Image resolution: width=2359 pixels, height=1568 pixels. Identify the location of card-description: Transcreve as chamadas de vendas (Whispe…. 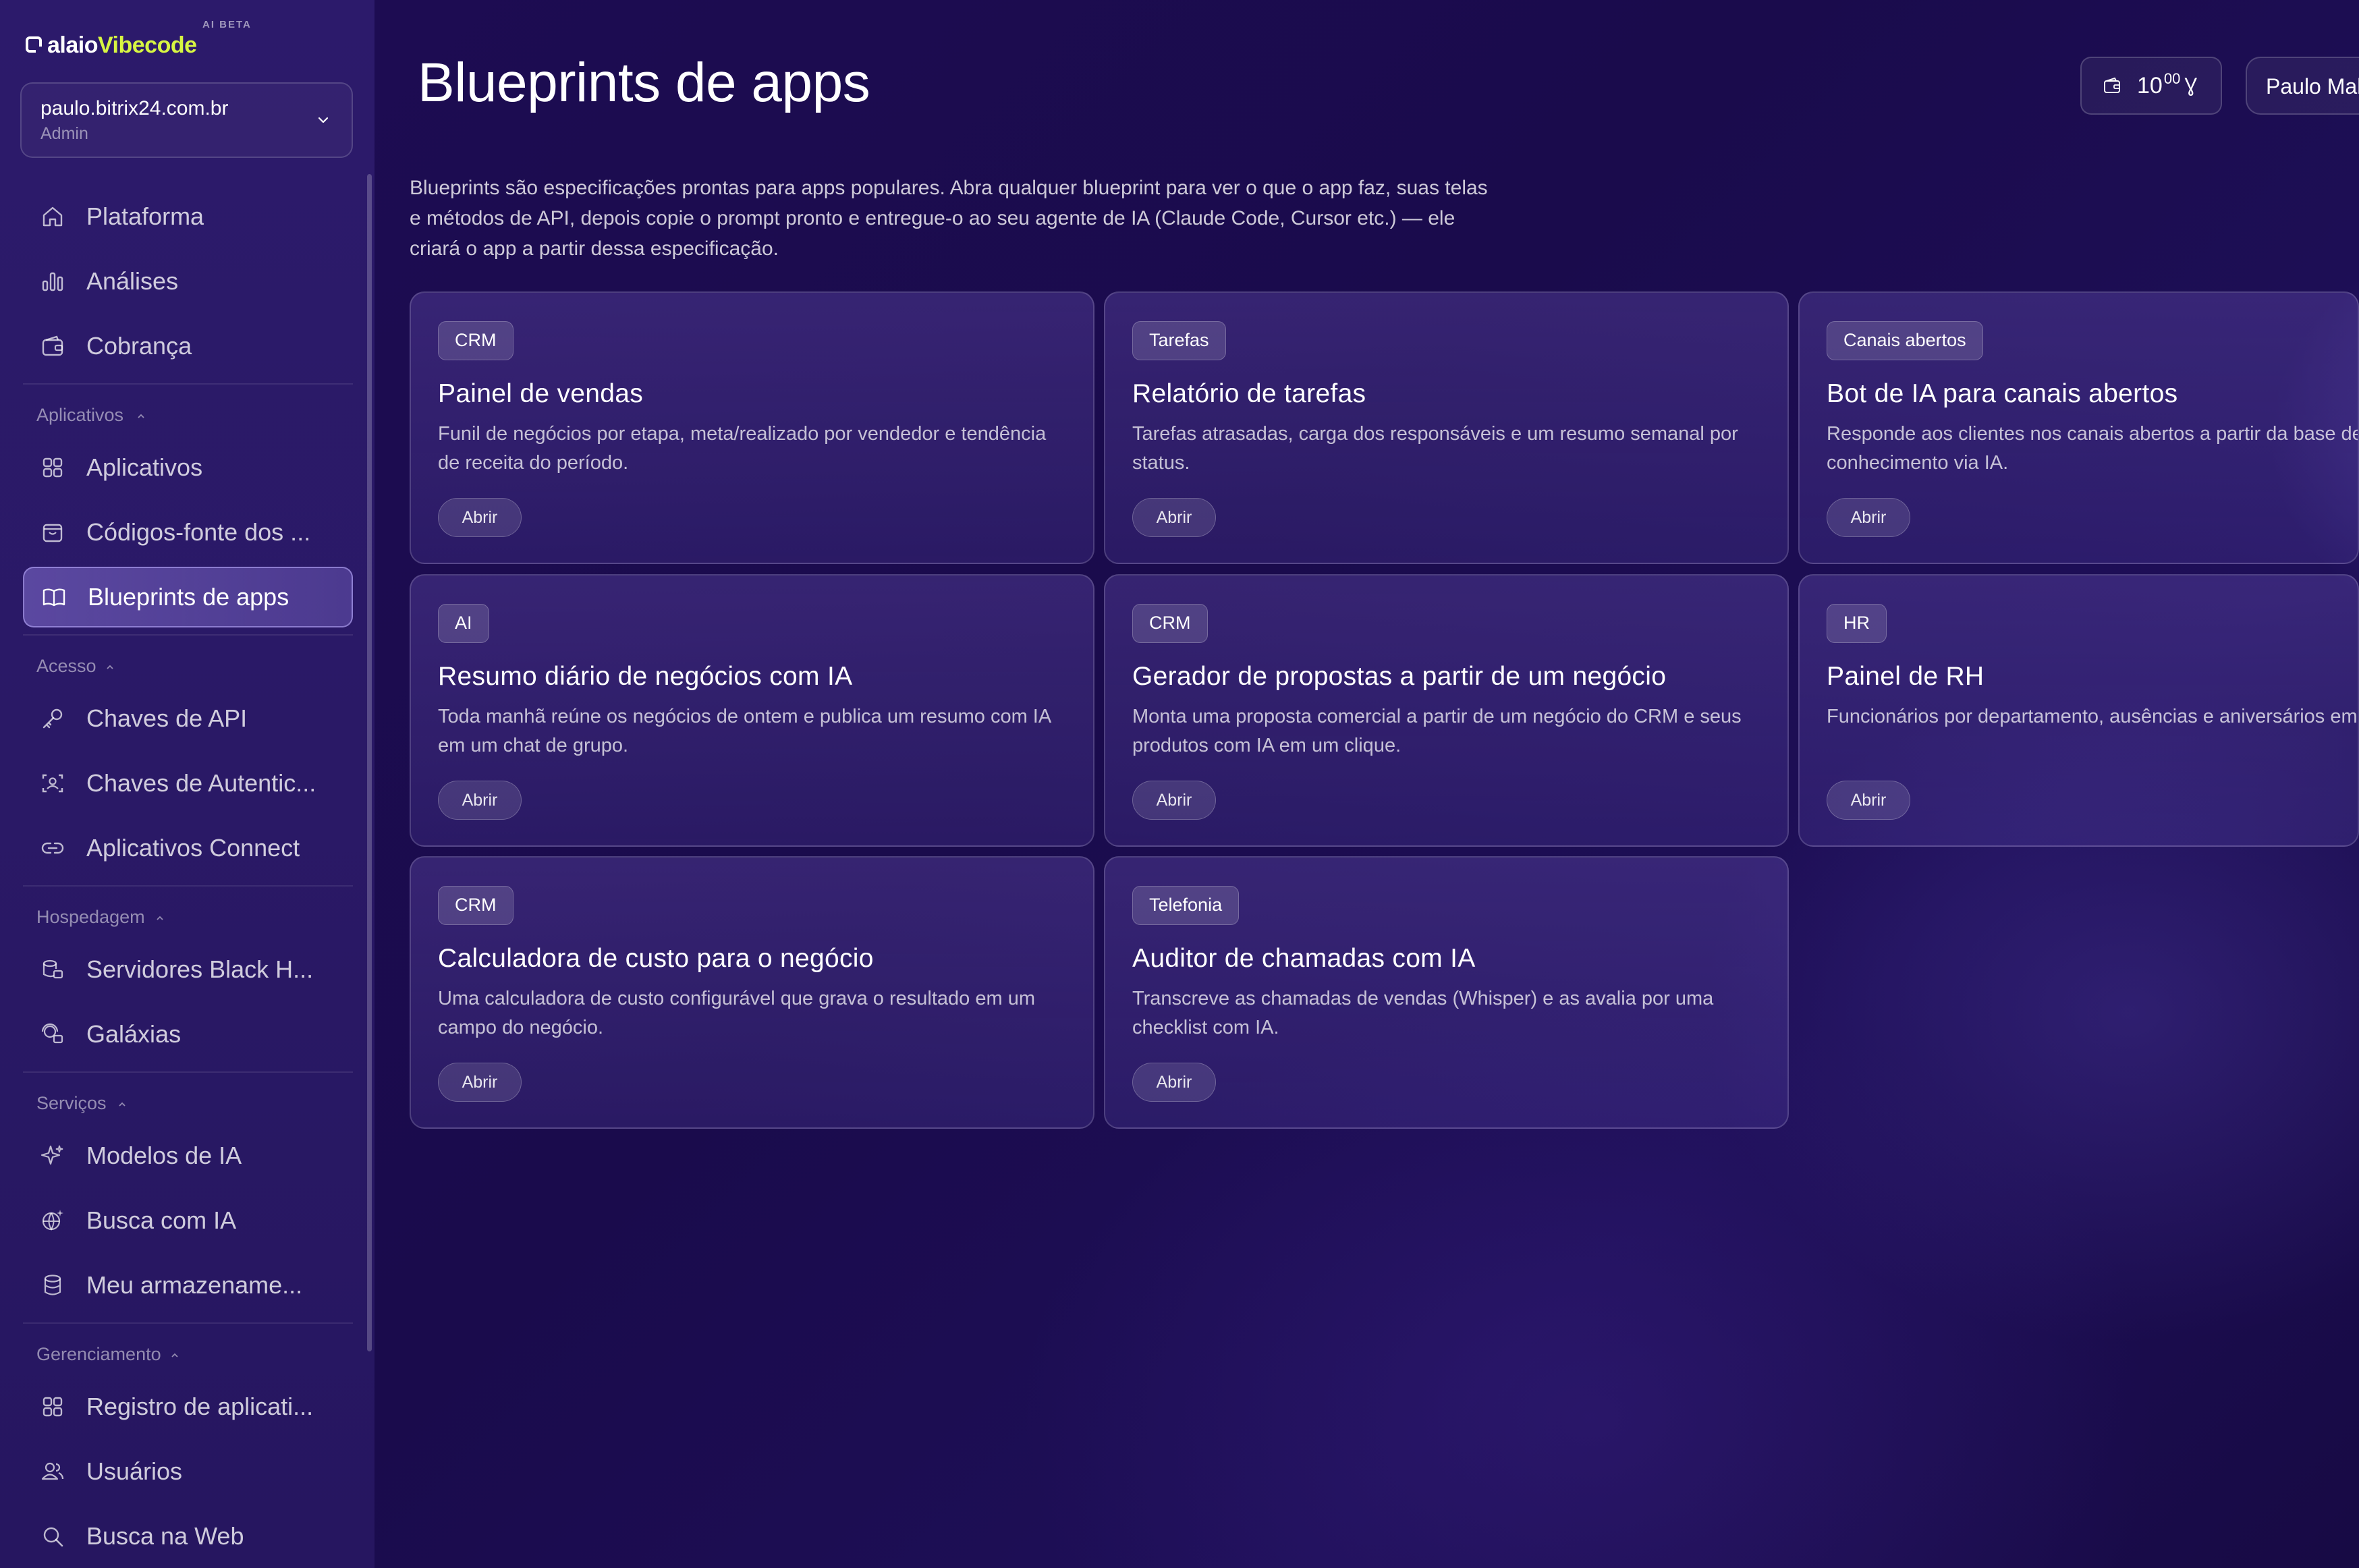
(1423, 1013).